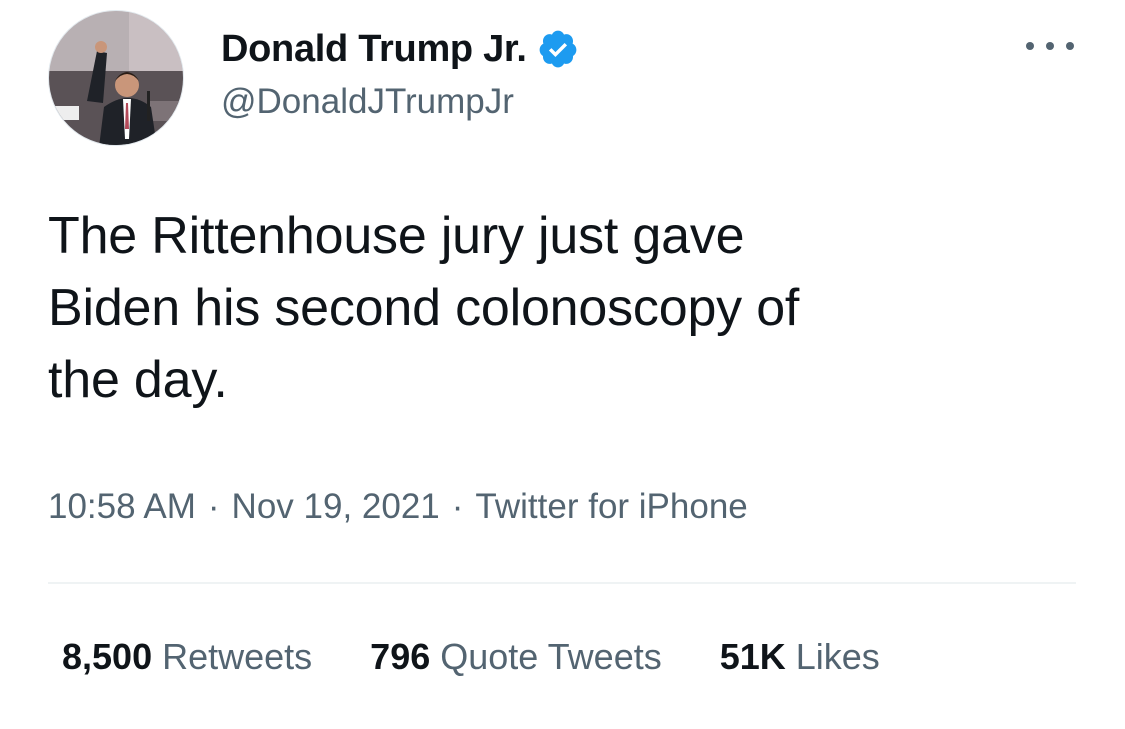  I want to click on likes-stat: 51K Likes, so click(800, 657).